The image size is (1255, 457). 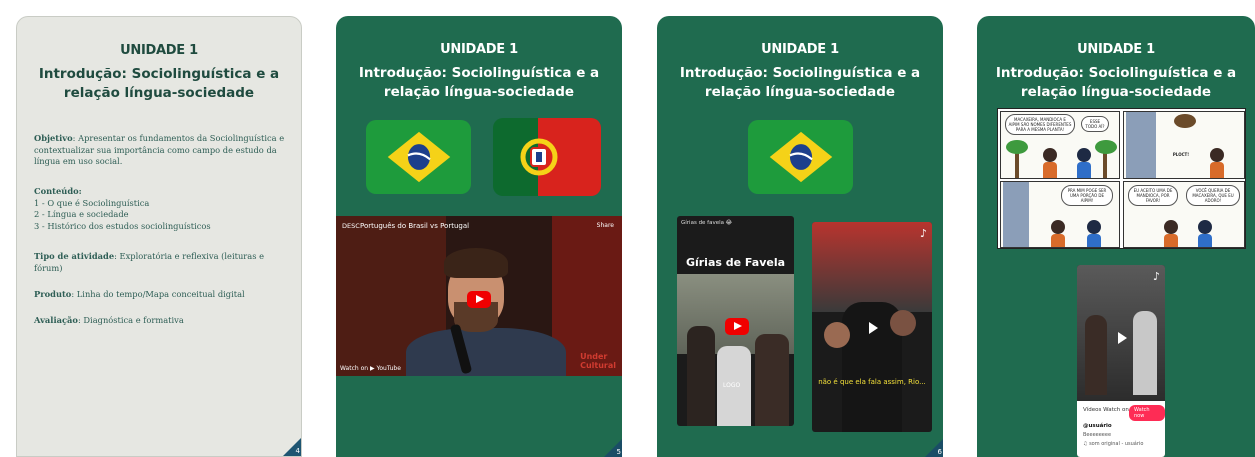 What do you see at coordinates (613, 448) in the screenshot?
I see `page-number-corner: 5` at bounding box center [613, 448].